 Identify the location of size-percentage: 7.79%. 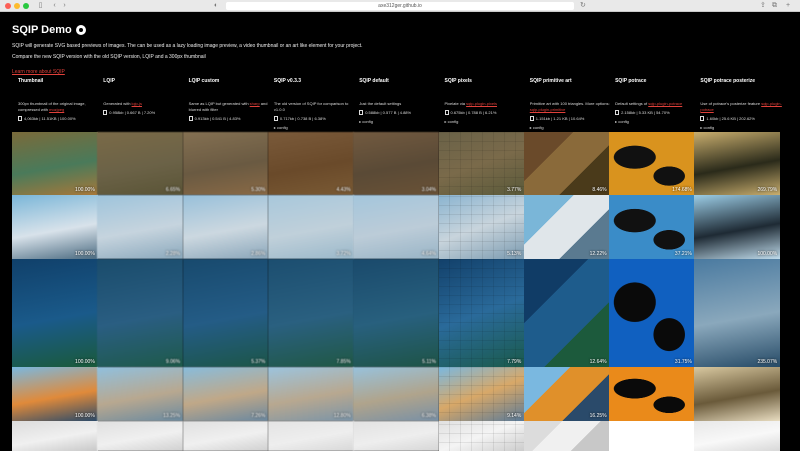
(514, 362).